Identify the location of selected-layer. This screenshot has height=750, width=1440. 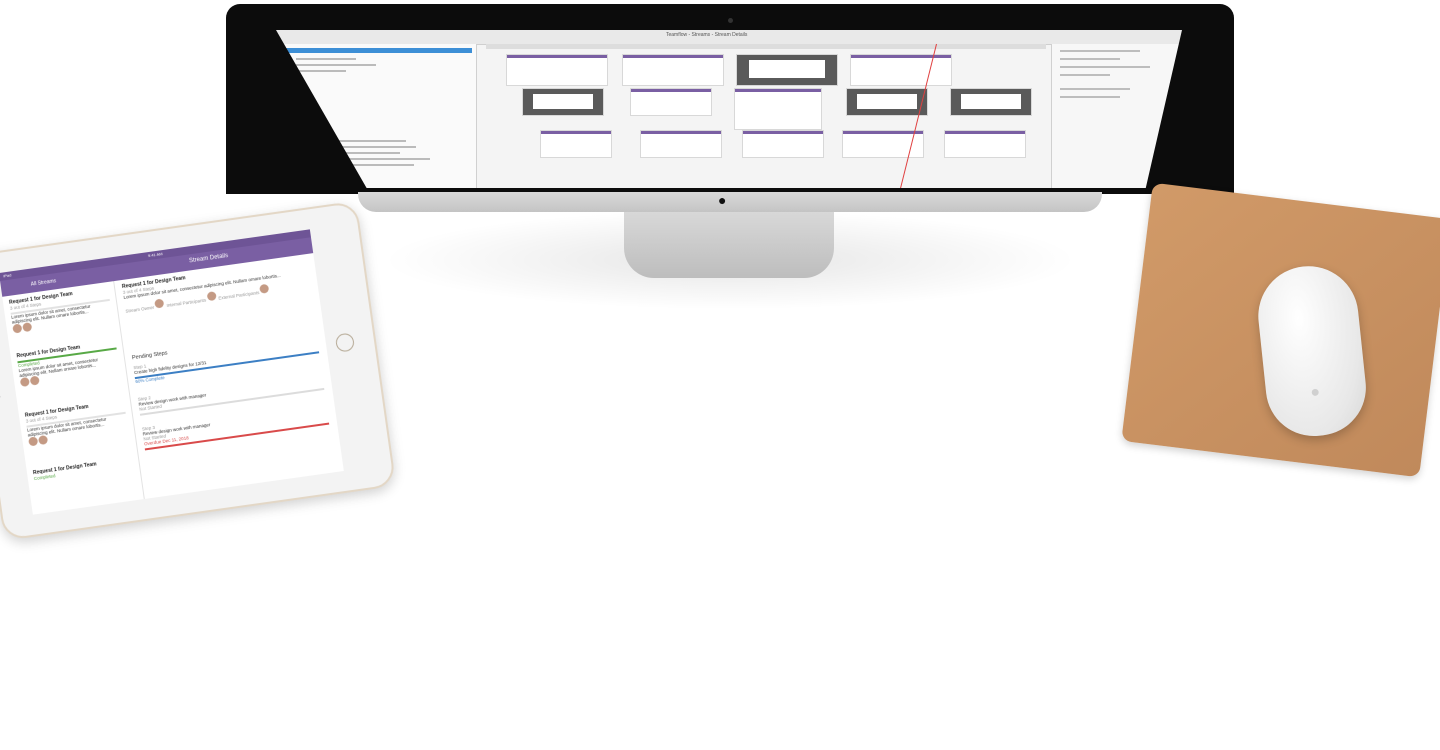
(377, 50).